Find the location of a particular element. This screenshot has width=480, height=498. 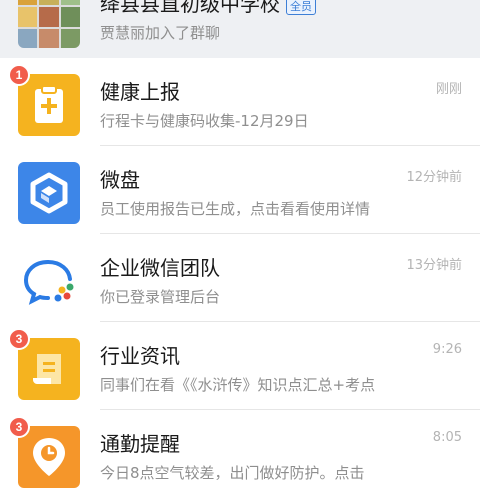

chat-item-group: 绛县县直初级中学校 全员 贾慧丽加入了群聊 is located at coordinates (240, 29).